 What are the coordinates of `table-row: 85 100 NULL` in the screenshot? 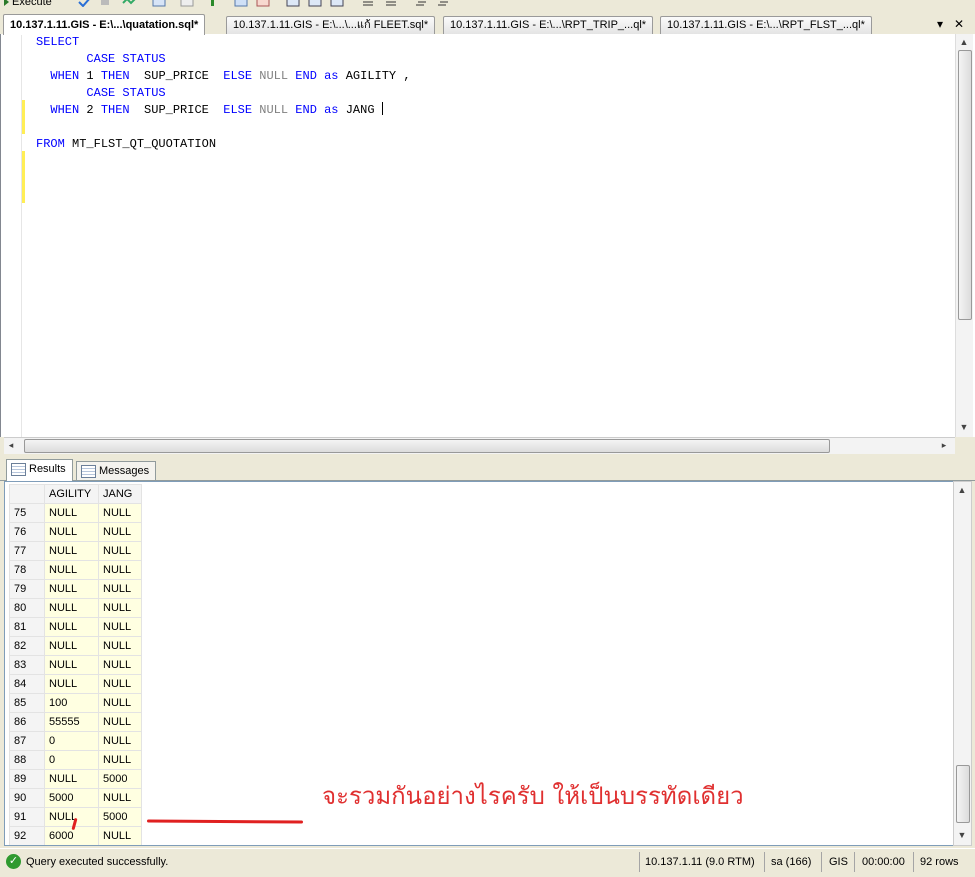 It's located at (75, 703).